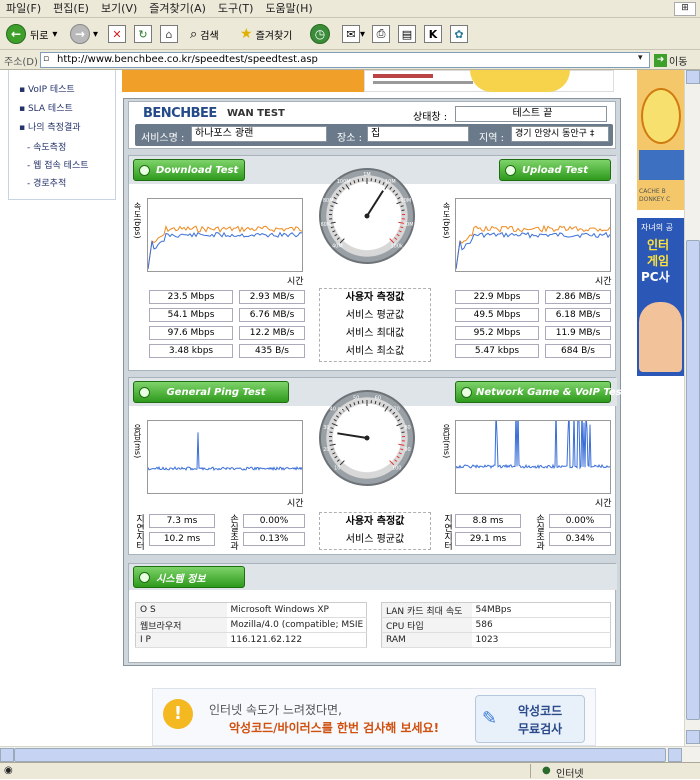 The width and height of the screenshot is (700, 780). I want to click on back-button: ←뒤로▾, so click(31, 34).